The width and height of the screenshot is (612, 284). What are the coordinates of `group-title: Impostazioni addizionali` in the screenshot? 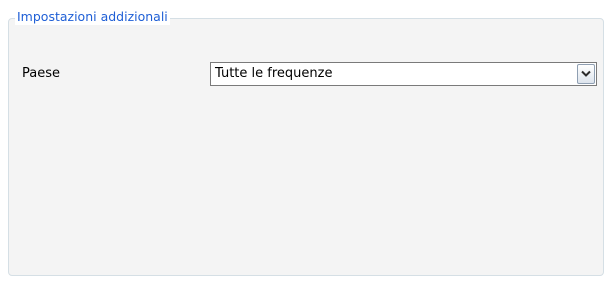 It's located at (92, 17).